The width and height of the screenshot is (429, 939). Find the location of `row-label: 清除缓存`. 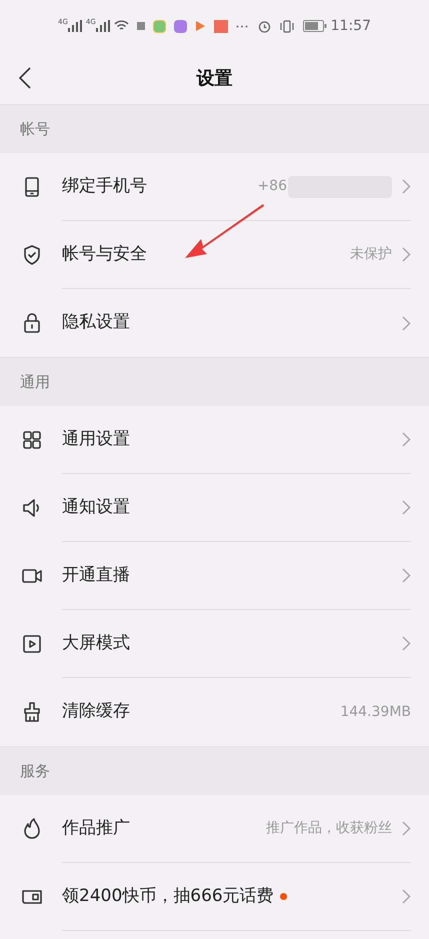

row-label: 清除缓存 is located at coordinates (96, 712).